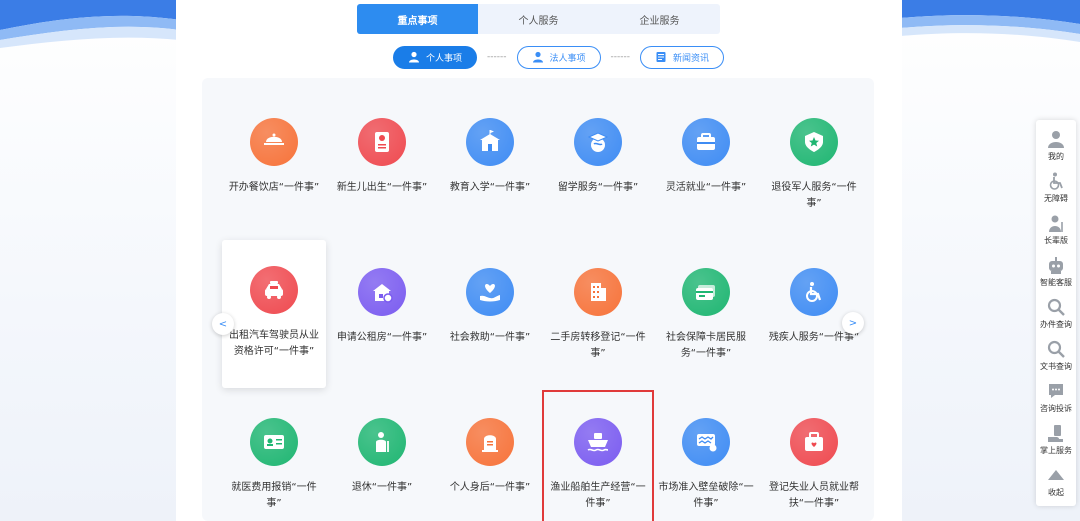 This screenshot has height=521, width=1080. I want to click on right-wave-decoration, so click(990, 30).